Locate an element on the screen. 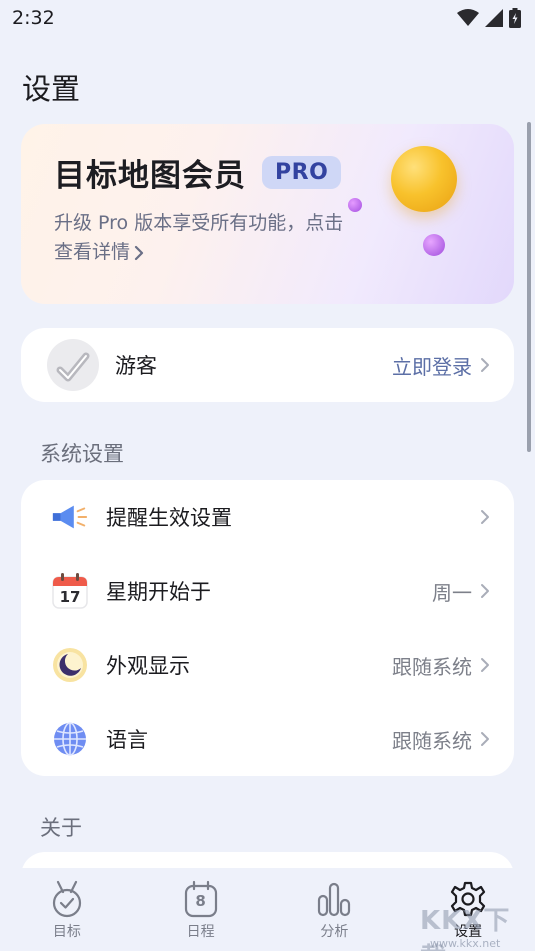 The image size is (535, 951). status-icons is located at coordinates (489, 18).